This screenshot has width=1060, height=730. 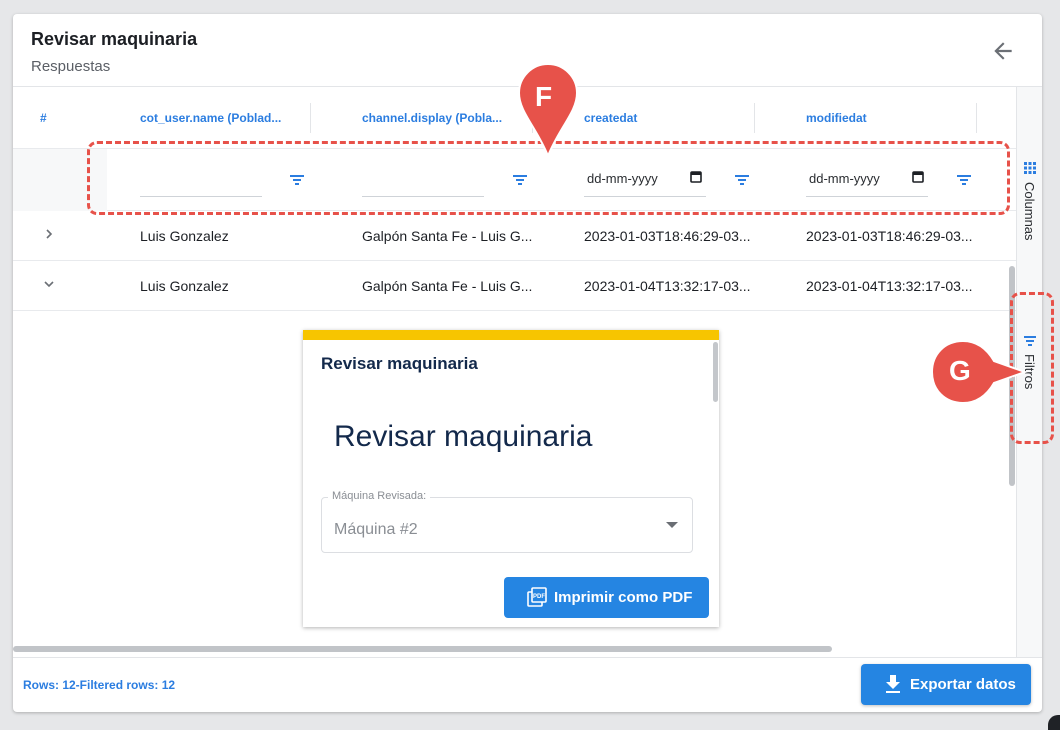 What do you see at coordinates (610, 118) in the screenshot?
I see `column-header-createdat: createdat` at bounding box center [610, 118].